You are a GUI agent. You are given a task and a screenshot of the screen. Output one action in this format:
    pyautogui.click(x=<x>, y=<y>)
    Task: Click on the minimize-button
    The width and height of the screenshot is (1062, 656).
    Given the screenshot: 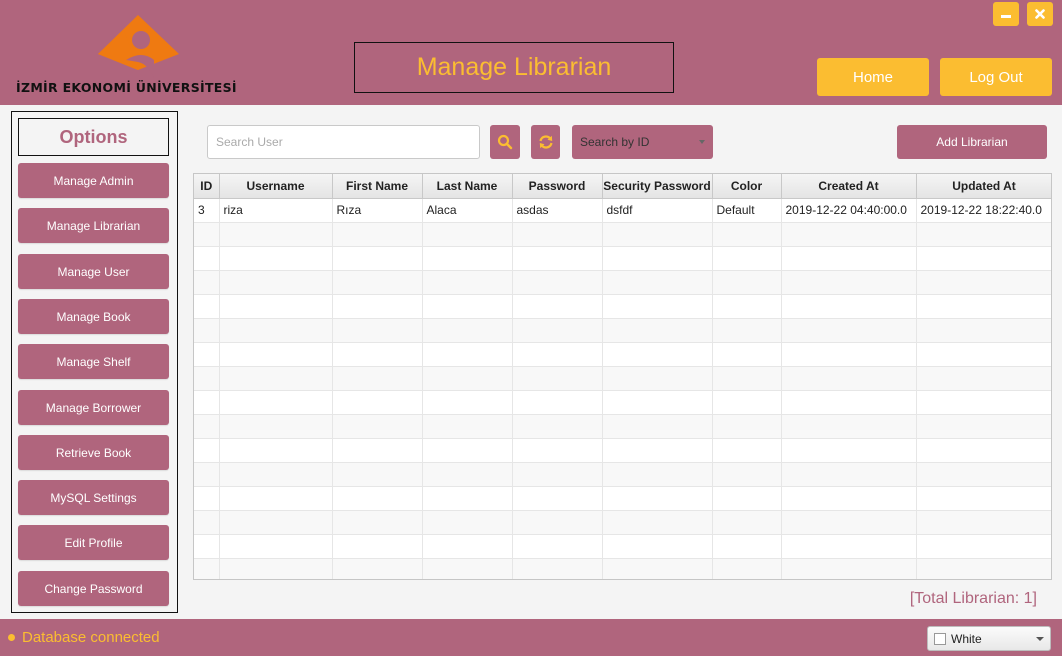 What is the action you would take?
    pyautogui.click(x=1006, y=14)
    